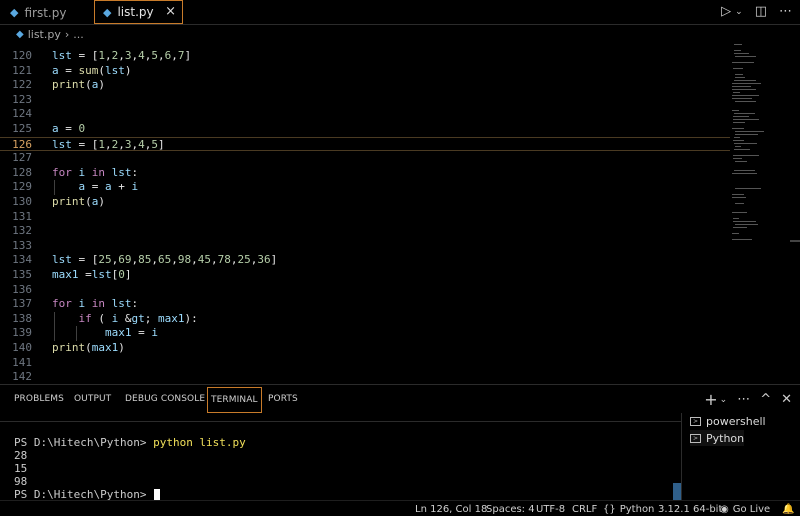 The height and width of the screenshot is (516, 800). I want to click on line-ending: CRLF, so click(584, 509).